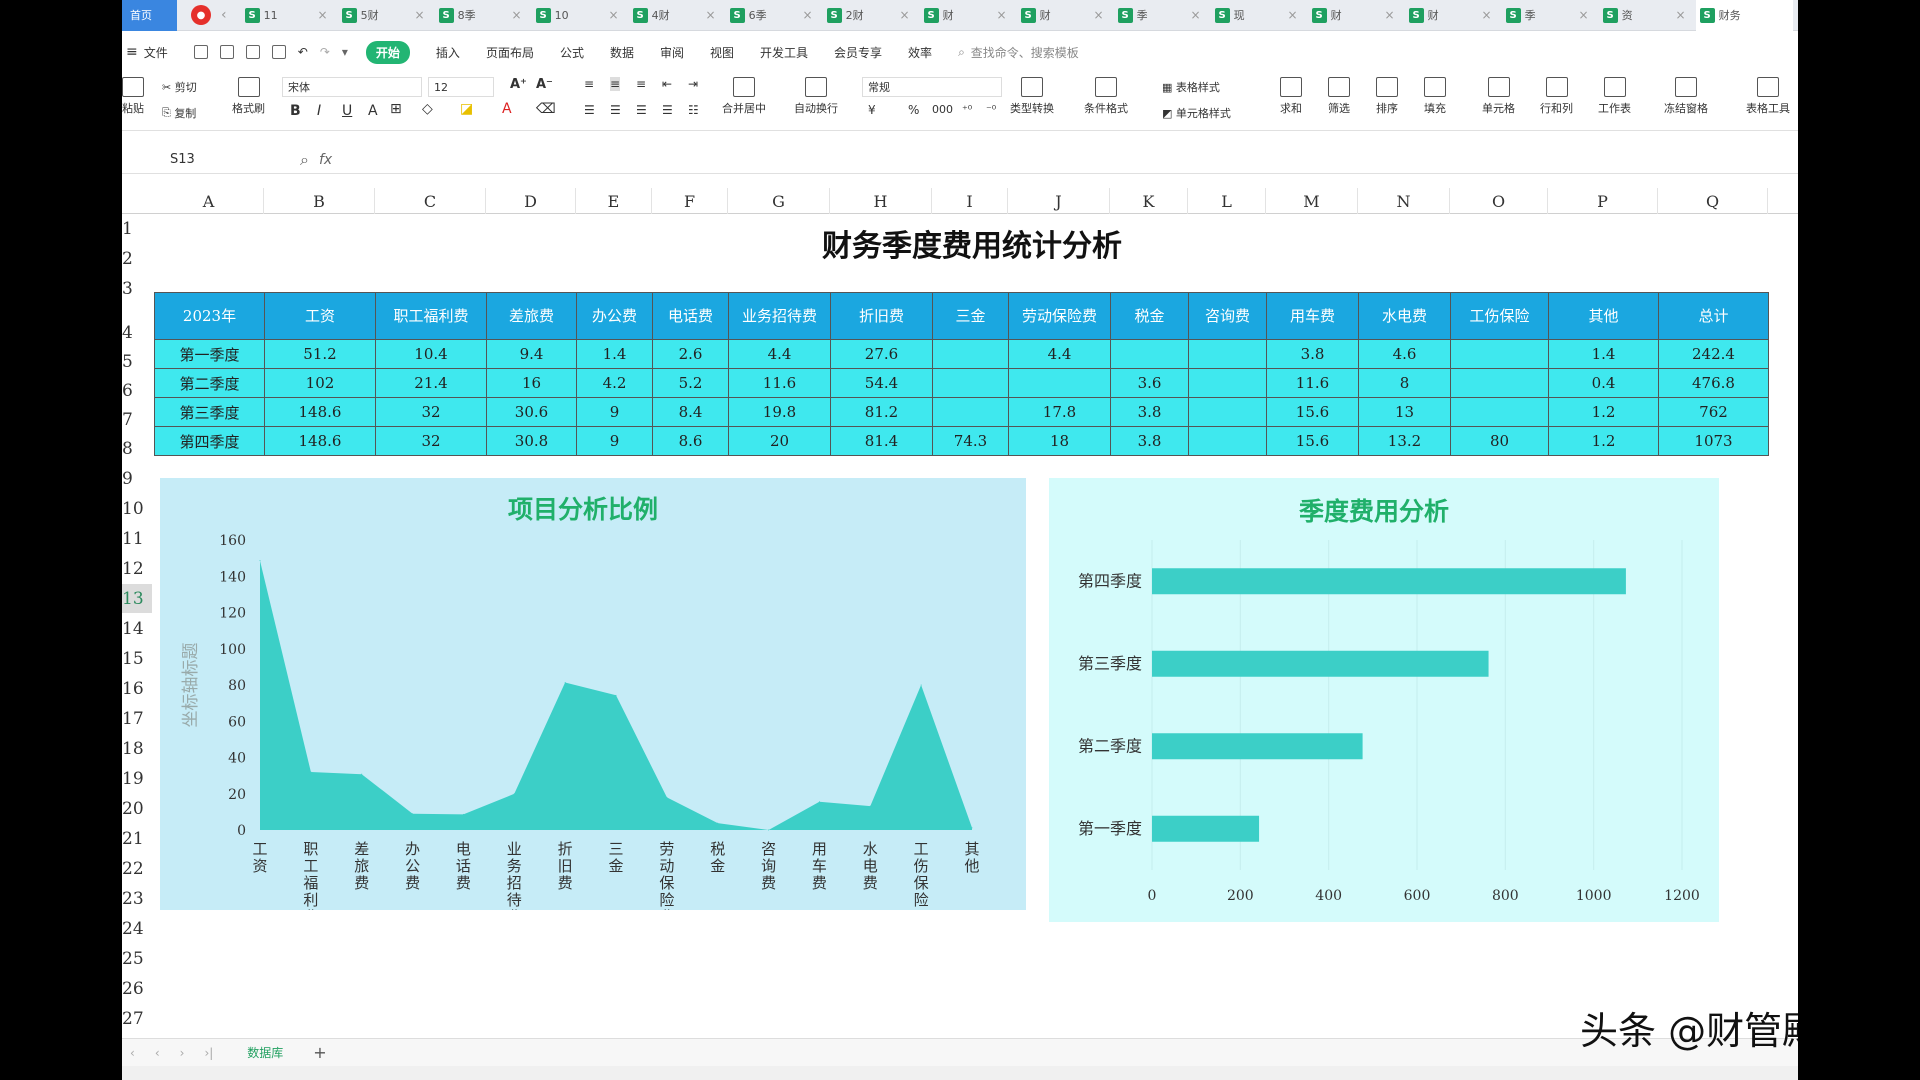  What do you see at coordinates (137, 598) in the screenshot?
I see `row-header: 13` at bounding box center [137, 598].